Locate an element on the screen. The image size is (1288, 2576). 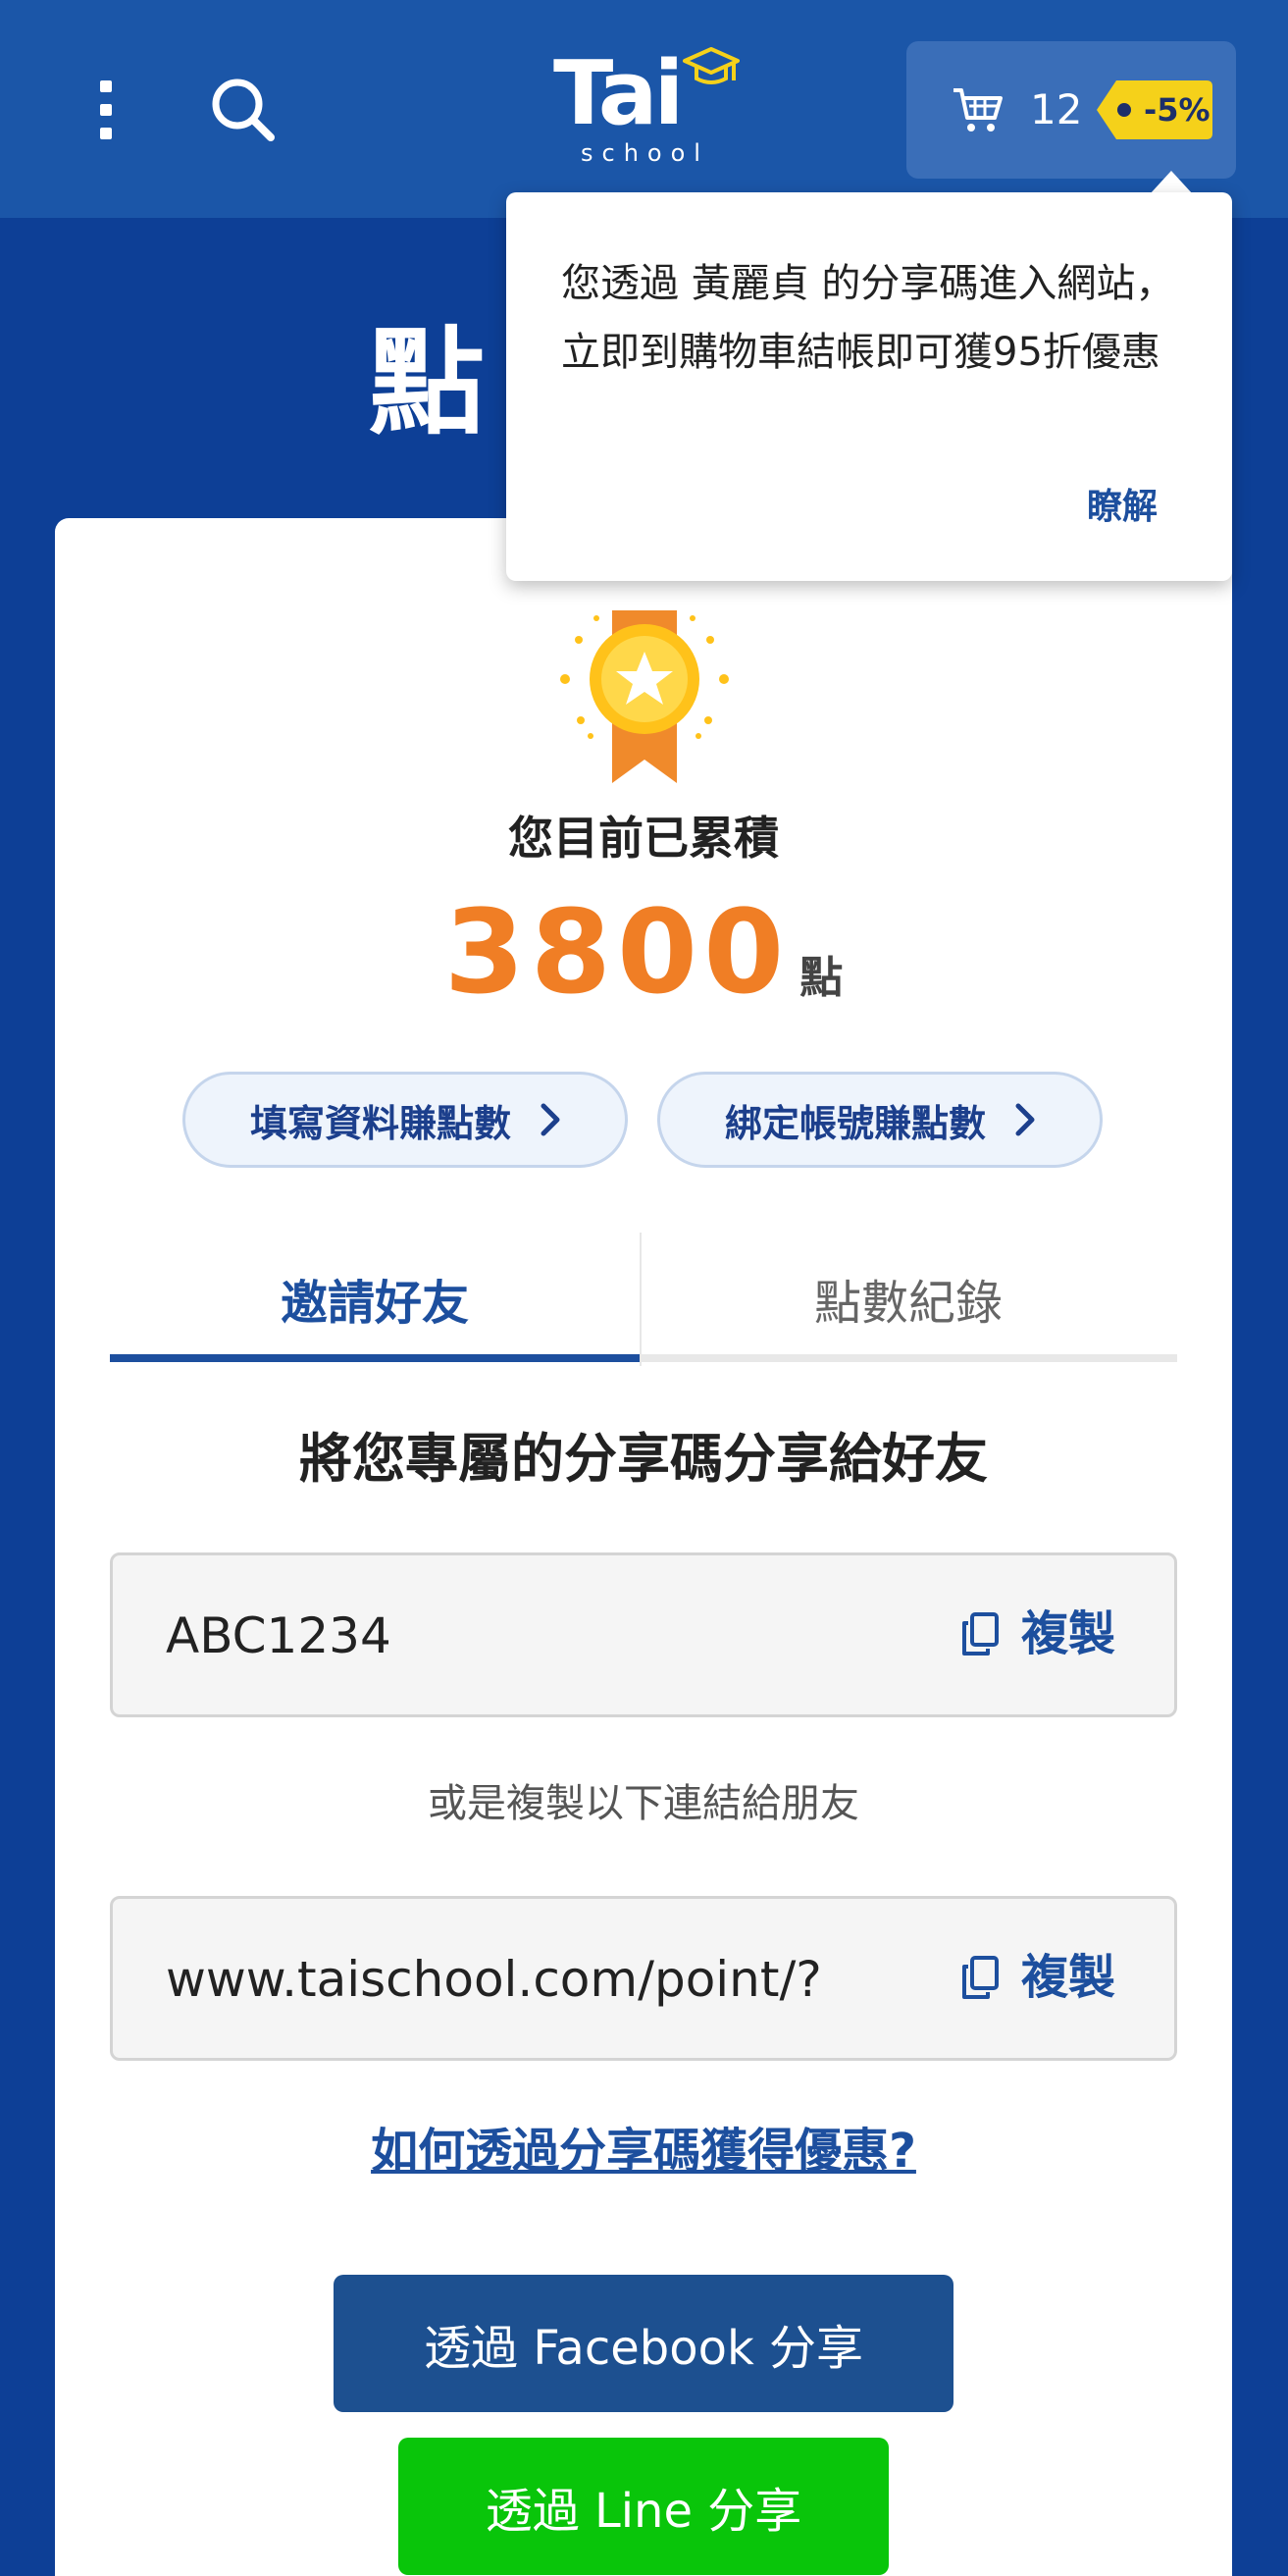
cart-count: 12 is located at coordinates (1056, 109).